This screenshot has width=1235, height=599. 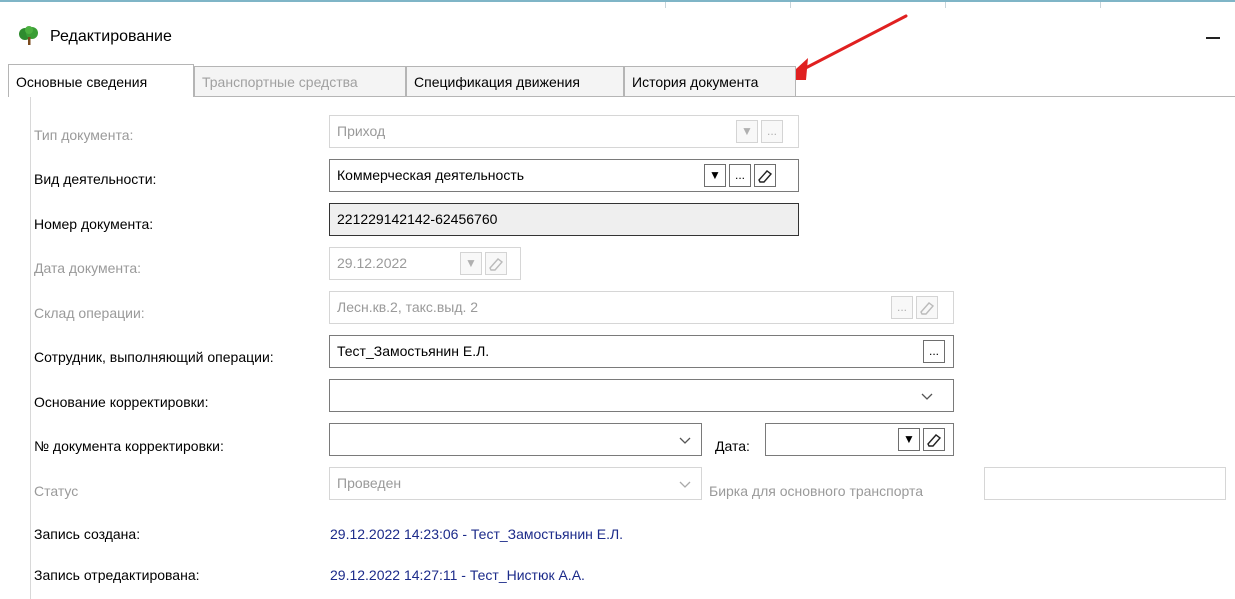 What do you see at coordinates (87, 534) in the screenshot?
I see `created-label: Запись создана:` at bounding box center [87, 534].